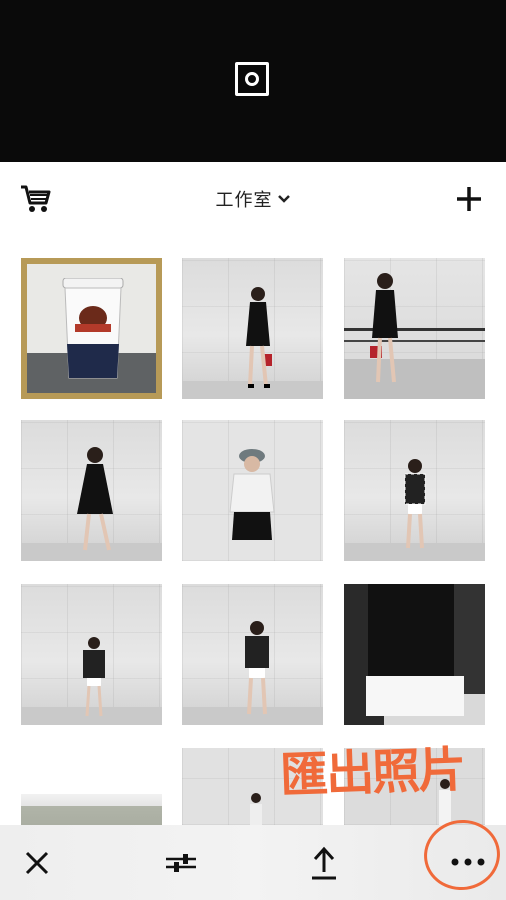 This screenshot has width=506, height=900. Describe the element at coordinates (469, 199) in the screenshot. I see `plus-icon` at that location.